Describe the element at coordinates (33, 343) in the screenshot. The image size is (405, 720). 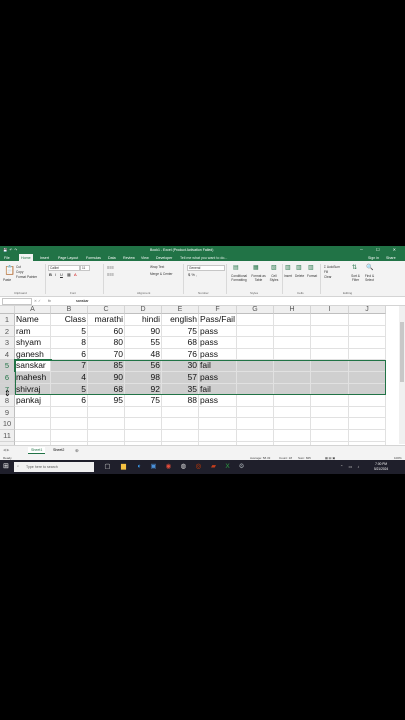
I see `table-cell: shyam` at that location.